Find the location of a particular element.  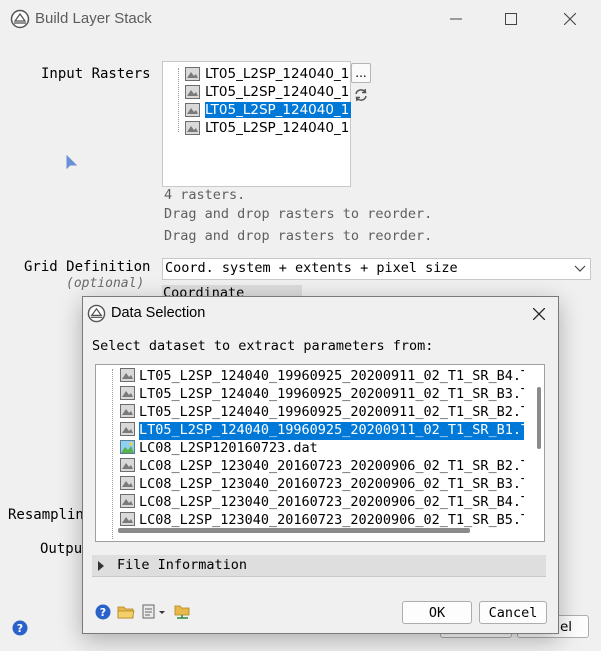

color-raster-icon is located at coordinates (127, 447).